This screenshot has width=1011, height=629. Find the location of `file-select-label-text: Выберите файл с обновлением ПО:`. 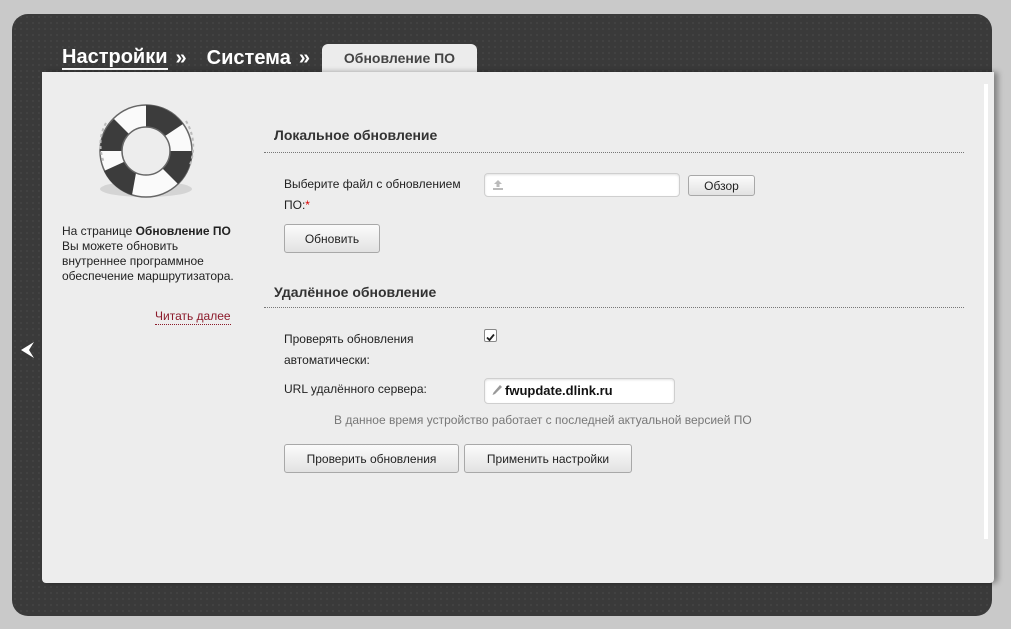

file-select-label-text: Выберите файл с обновлением ПО: is located at coordinates (372, 194).